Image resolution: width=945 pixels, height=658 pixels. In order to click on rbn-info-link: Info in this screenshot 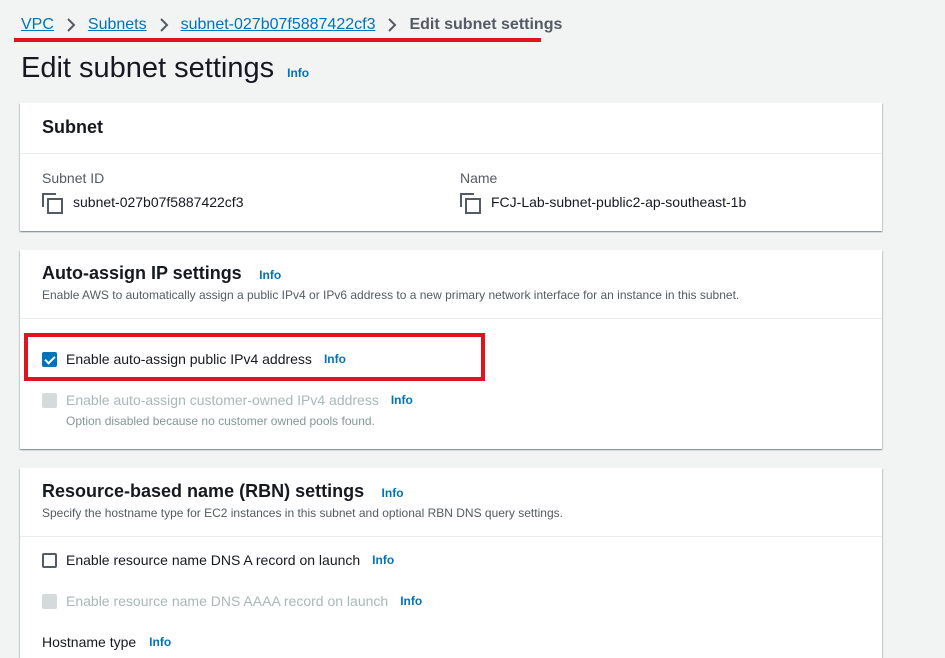, I will do `click(393, 493)`.